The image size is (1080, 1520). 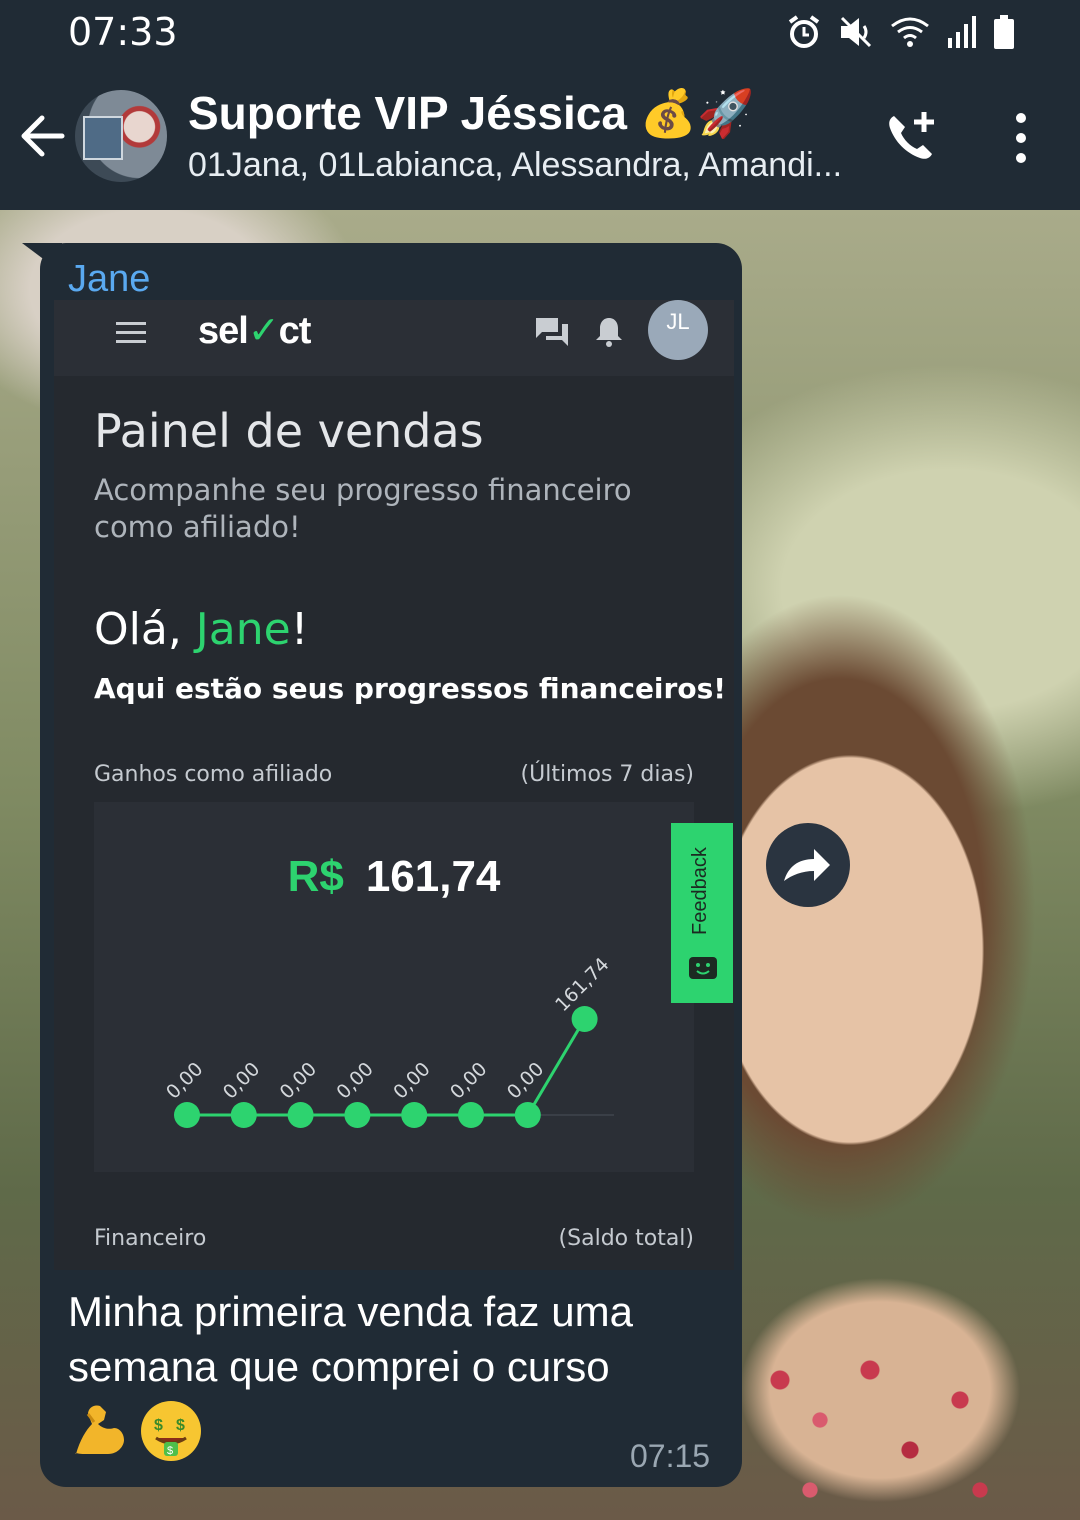 What do you see at coordinates (609, 332) in the screenshot?
I see `bell-icon` at bounding box center [609, 332].